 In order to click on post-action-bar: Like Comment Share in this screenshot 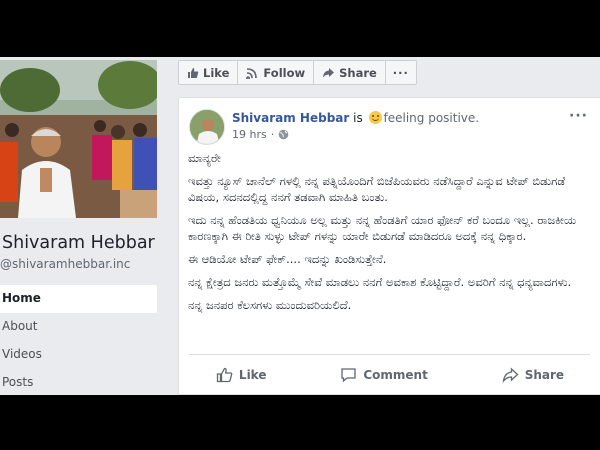, I will do `click(389, 375)`.